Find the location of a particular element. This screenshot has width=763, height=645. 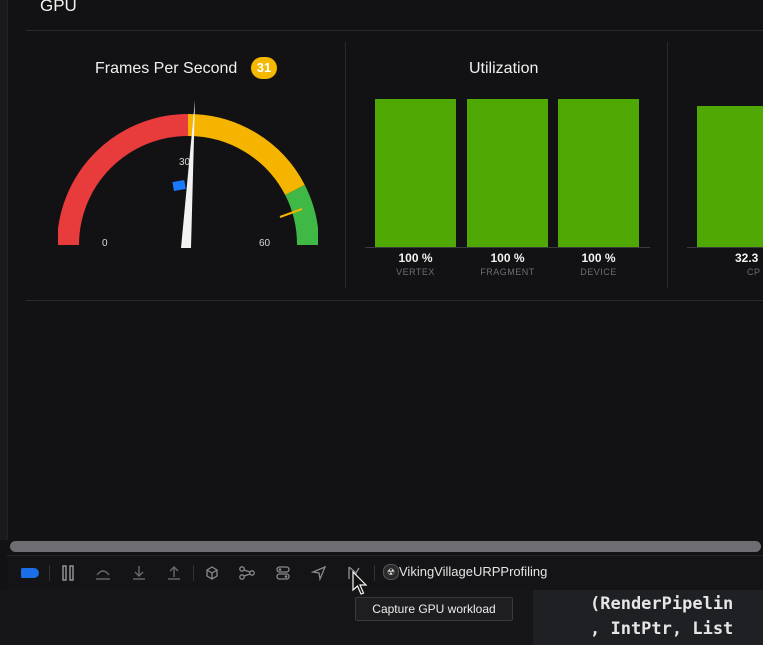

header-divider is located at coordinates (394, 30).